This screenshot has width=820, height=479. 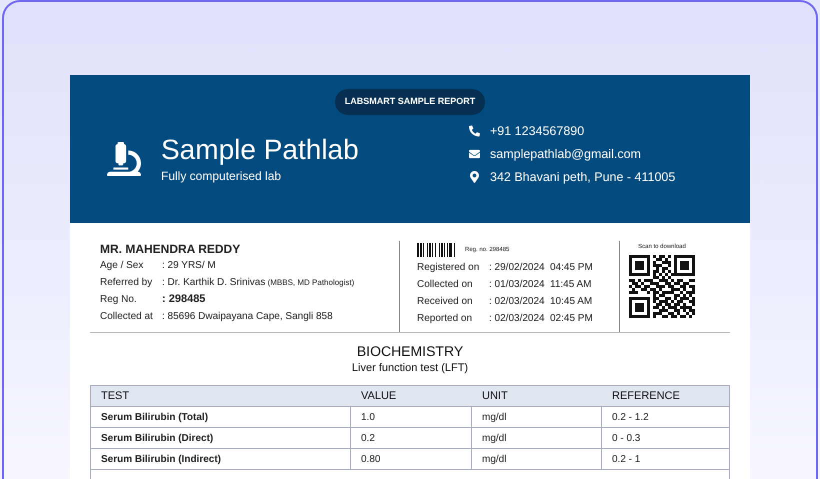 What do you see at coordinates (437, 250) in the screenshot?
I see `barcode-drawing` at bounding box center [437, 250].